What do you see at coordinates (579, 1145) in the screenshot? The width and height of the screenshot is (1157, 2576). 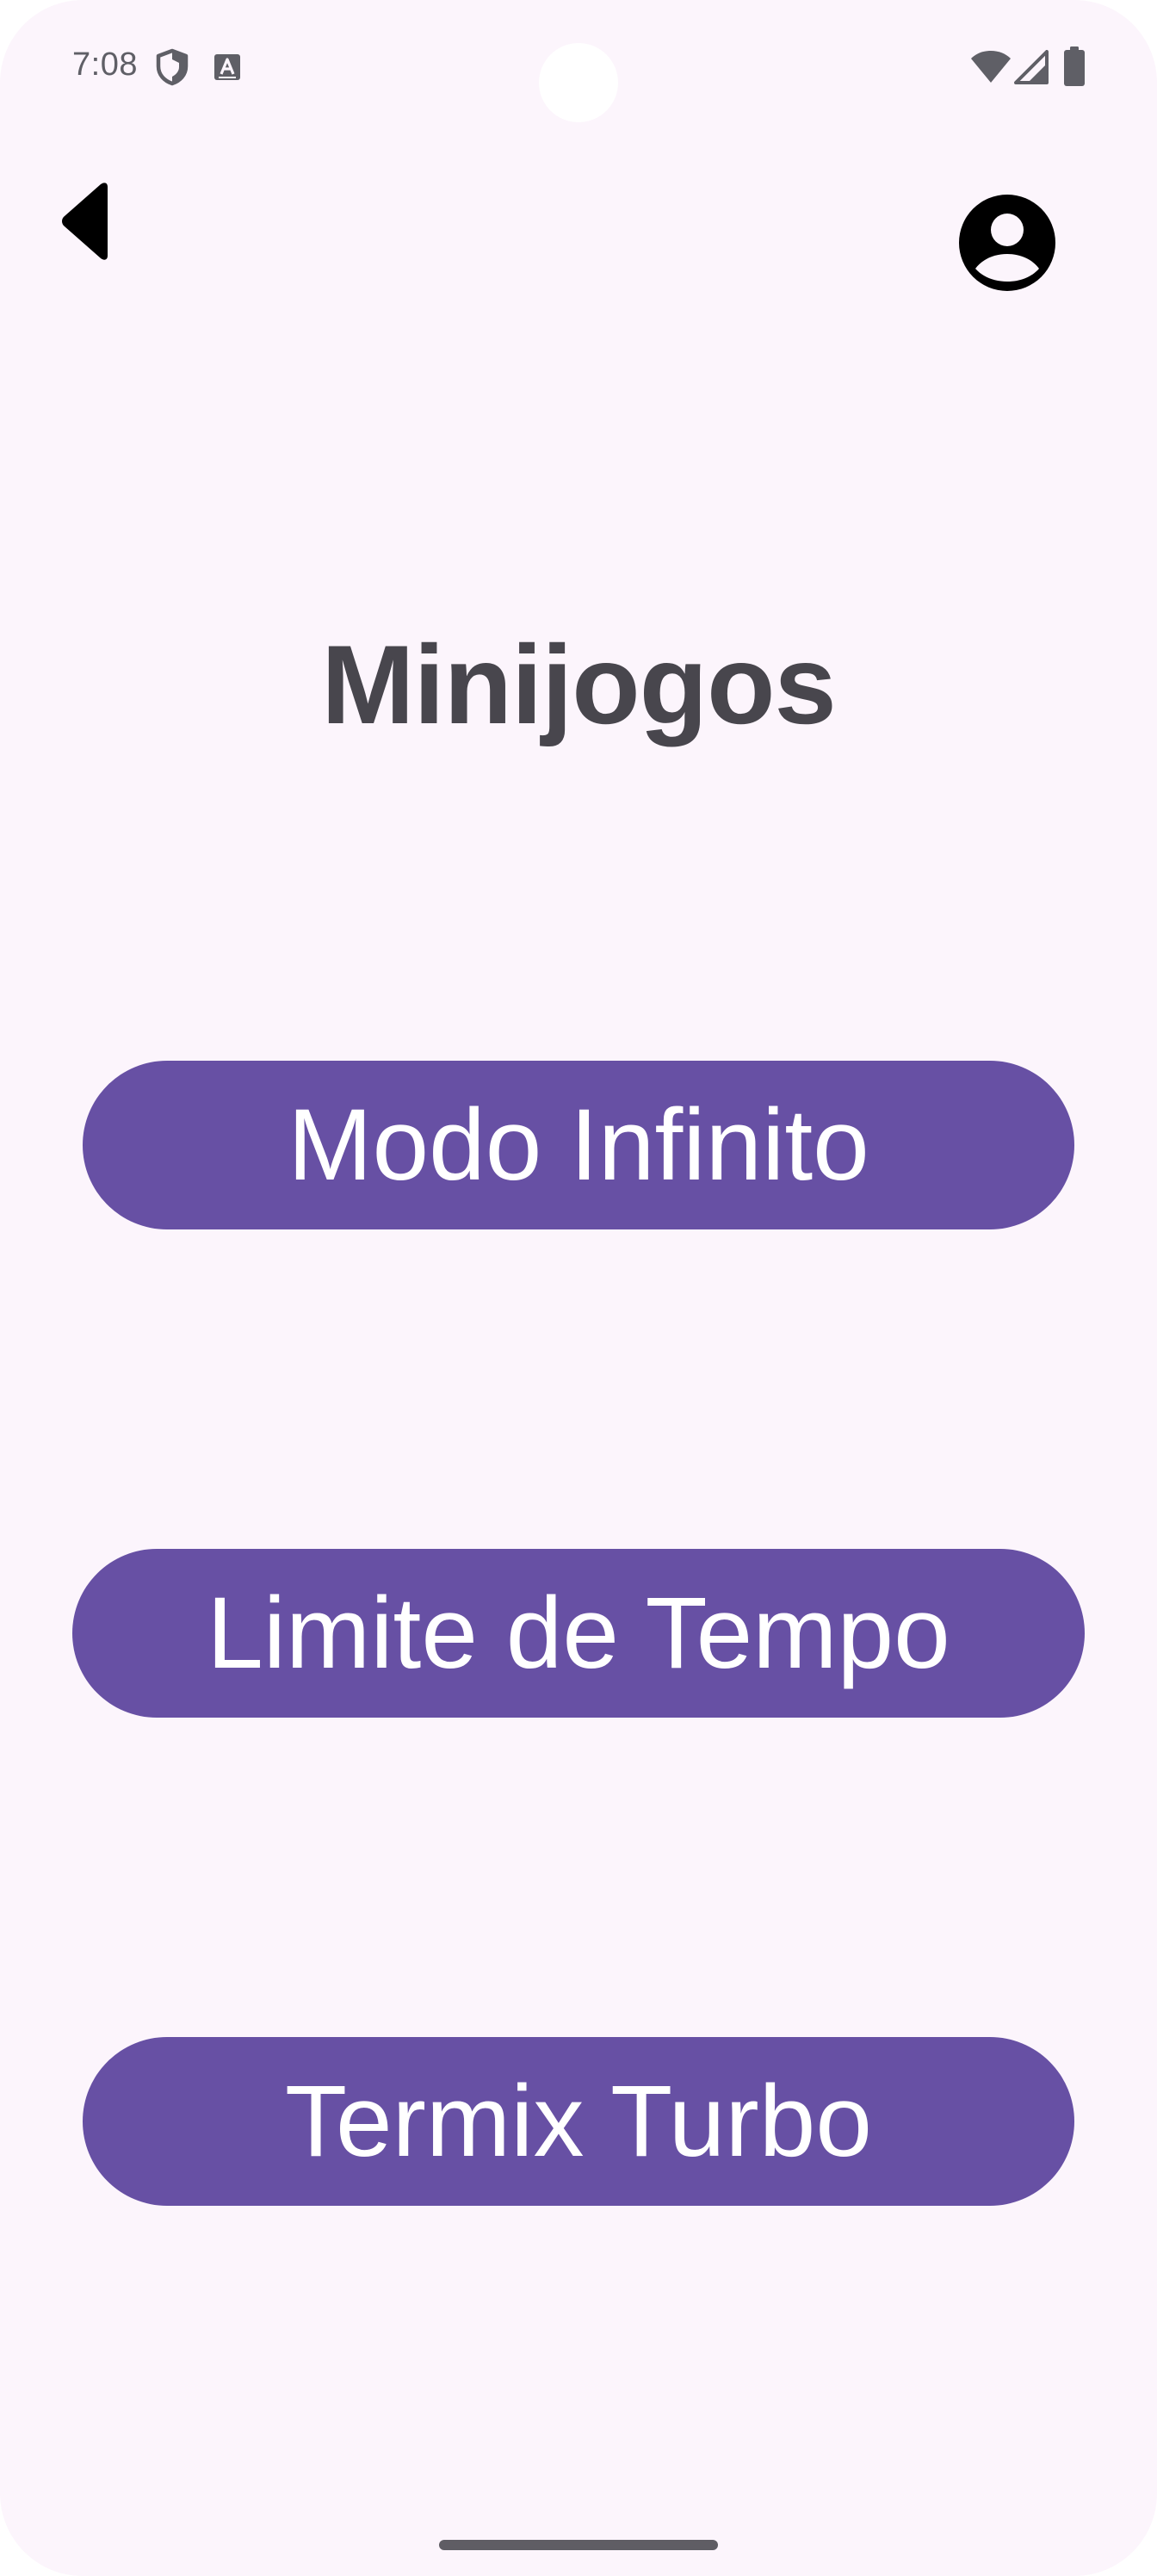 I see `infinite-mode-button: Modo Infinito` at bounding box center [579, 1145].